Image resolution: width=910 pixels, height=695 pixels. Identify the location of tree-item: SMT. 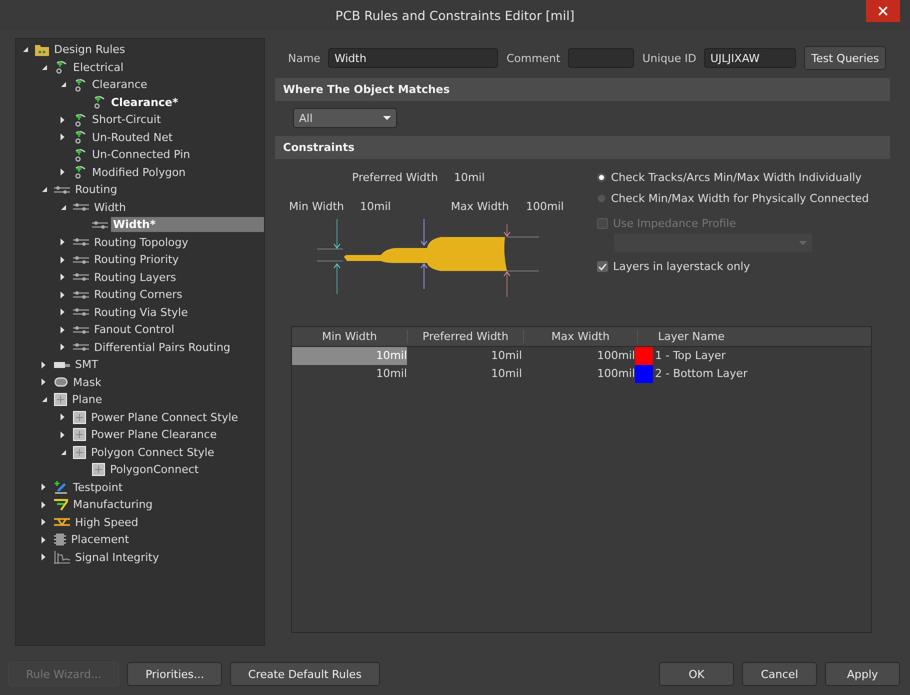
(86, 364).